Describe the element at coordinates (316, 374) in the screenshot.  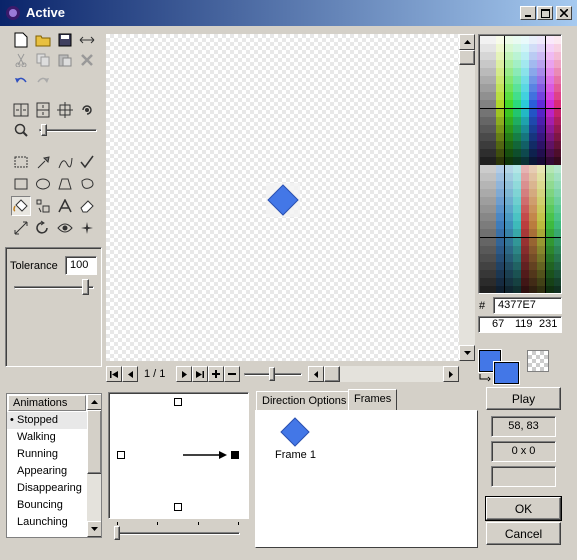
I see `scroll-left-button` at that location.